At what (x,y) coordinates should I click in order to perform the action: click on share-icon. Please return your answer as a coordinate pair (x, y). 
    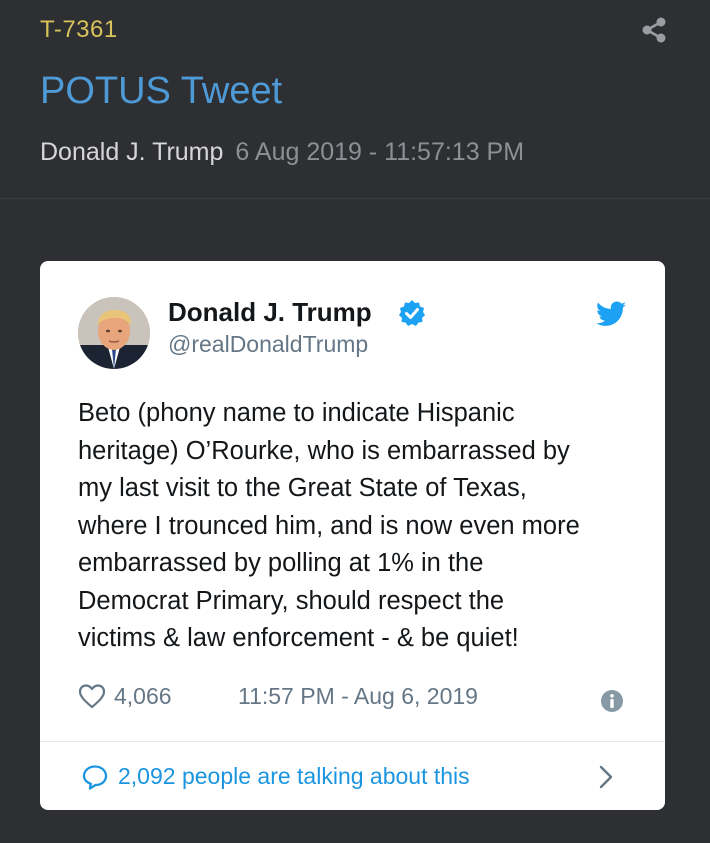
    Looking at the image, I should click on (654, 30).